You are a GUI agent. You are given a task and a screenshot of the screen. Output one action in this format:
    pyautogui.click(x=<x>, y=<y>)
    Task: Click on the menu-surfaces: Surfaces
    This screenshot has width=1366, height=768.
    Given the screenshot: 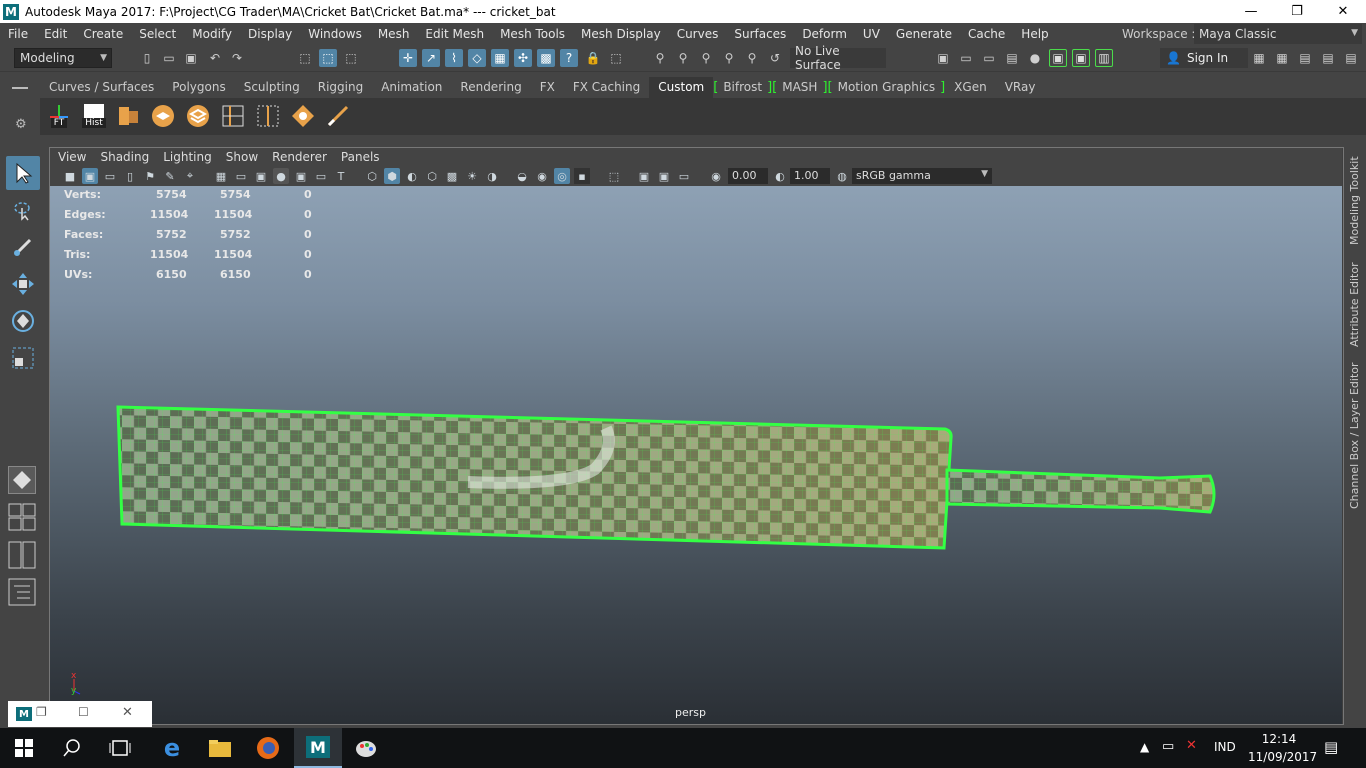 What is the action you would take?
    pyautogui.click(x=760, y=34)
    